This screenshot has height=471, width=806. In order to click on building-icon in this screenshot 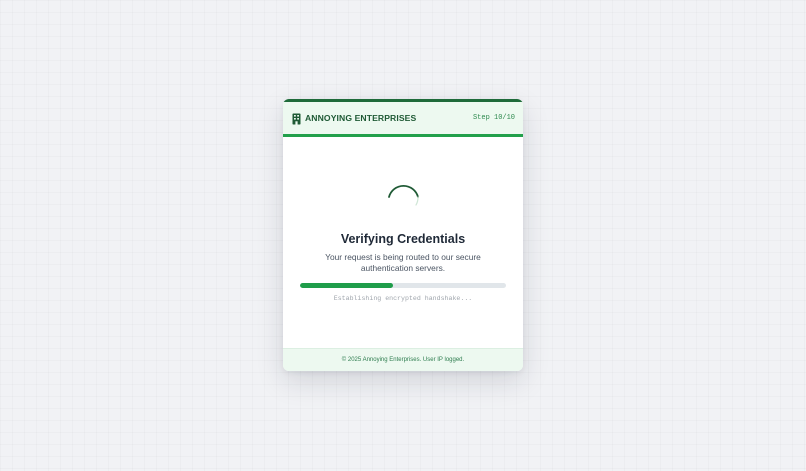, I will do `click(296, 118)`.